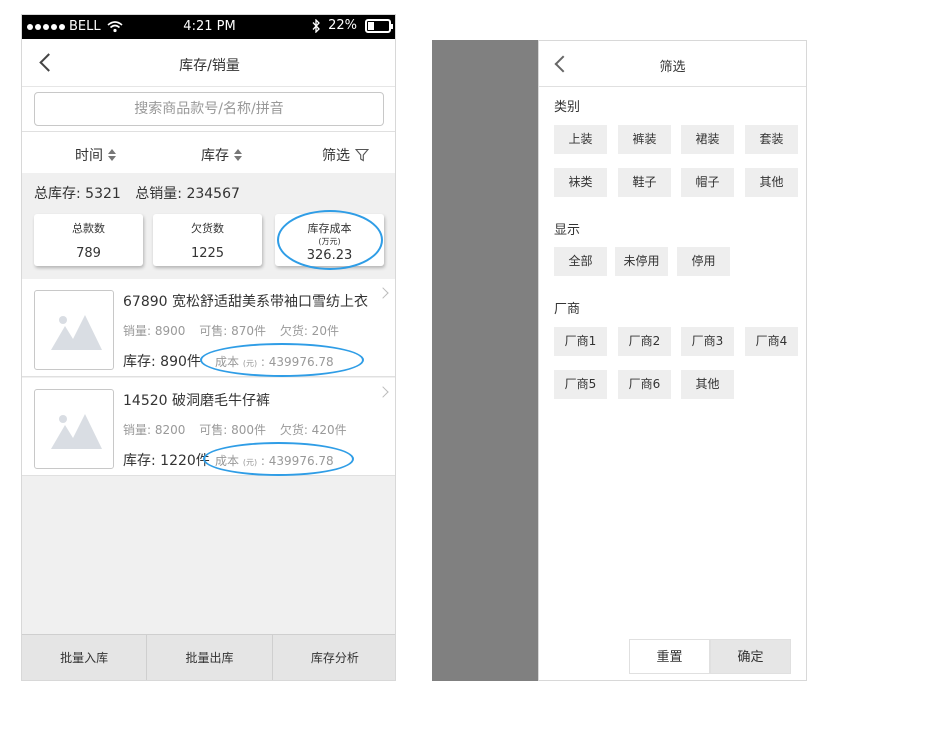 The height and width of the screenshot is (742, 939). What do you see at coordinates (771, 182) in the screenshot?
I see `category-chip: 其他` at bounding box center [771, 182].